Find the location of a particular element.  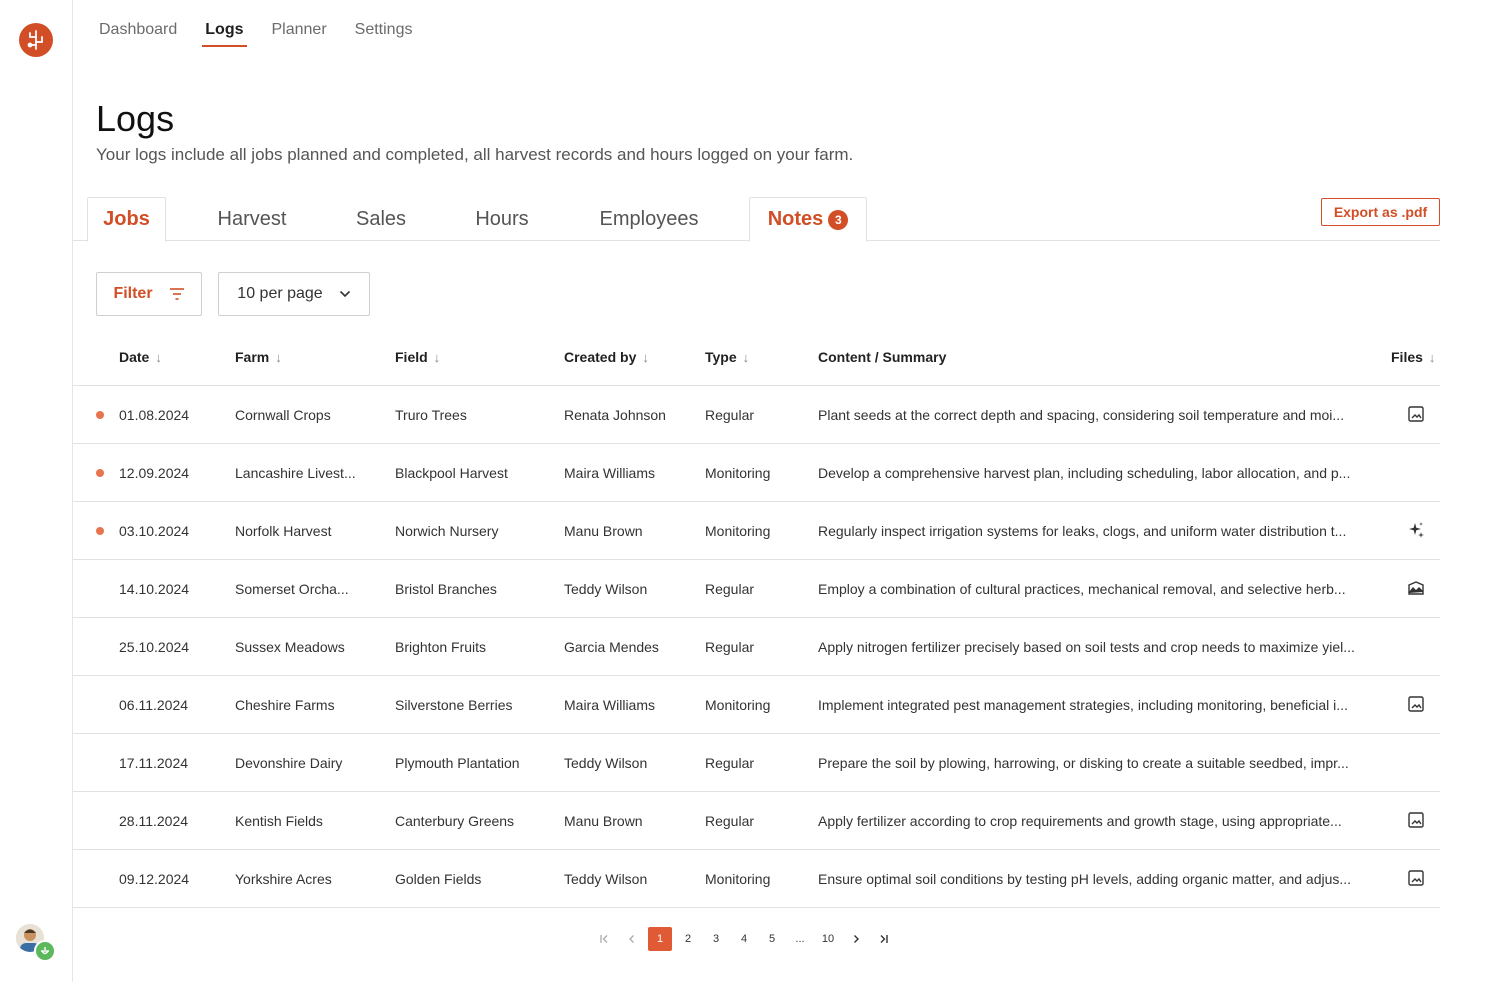

cell-farm: Cheshire Farms is located at coordinates (285, 705).